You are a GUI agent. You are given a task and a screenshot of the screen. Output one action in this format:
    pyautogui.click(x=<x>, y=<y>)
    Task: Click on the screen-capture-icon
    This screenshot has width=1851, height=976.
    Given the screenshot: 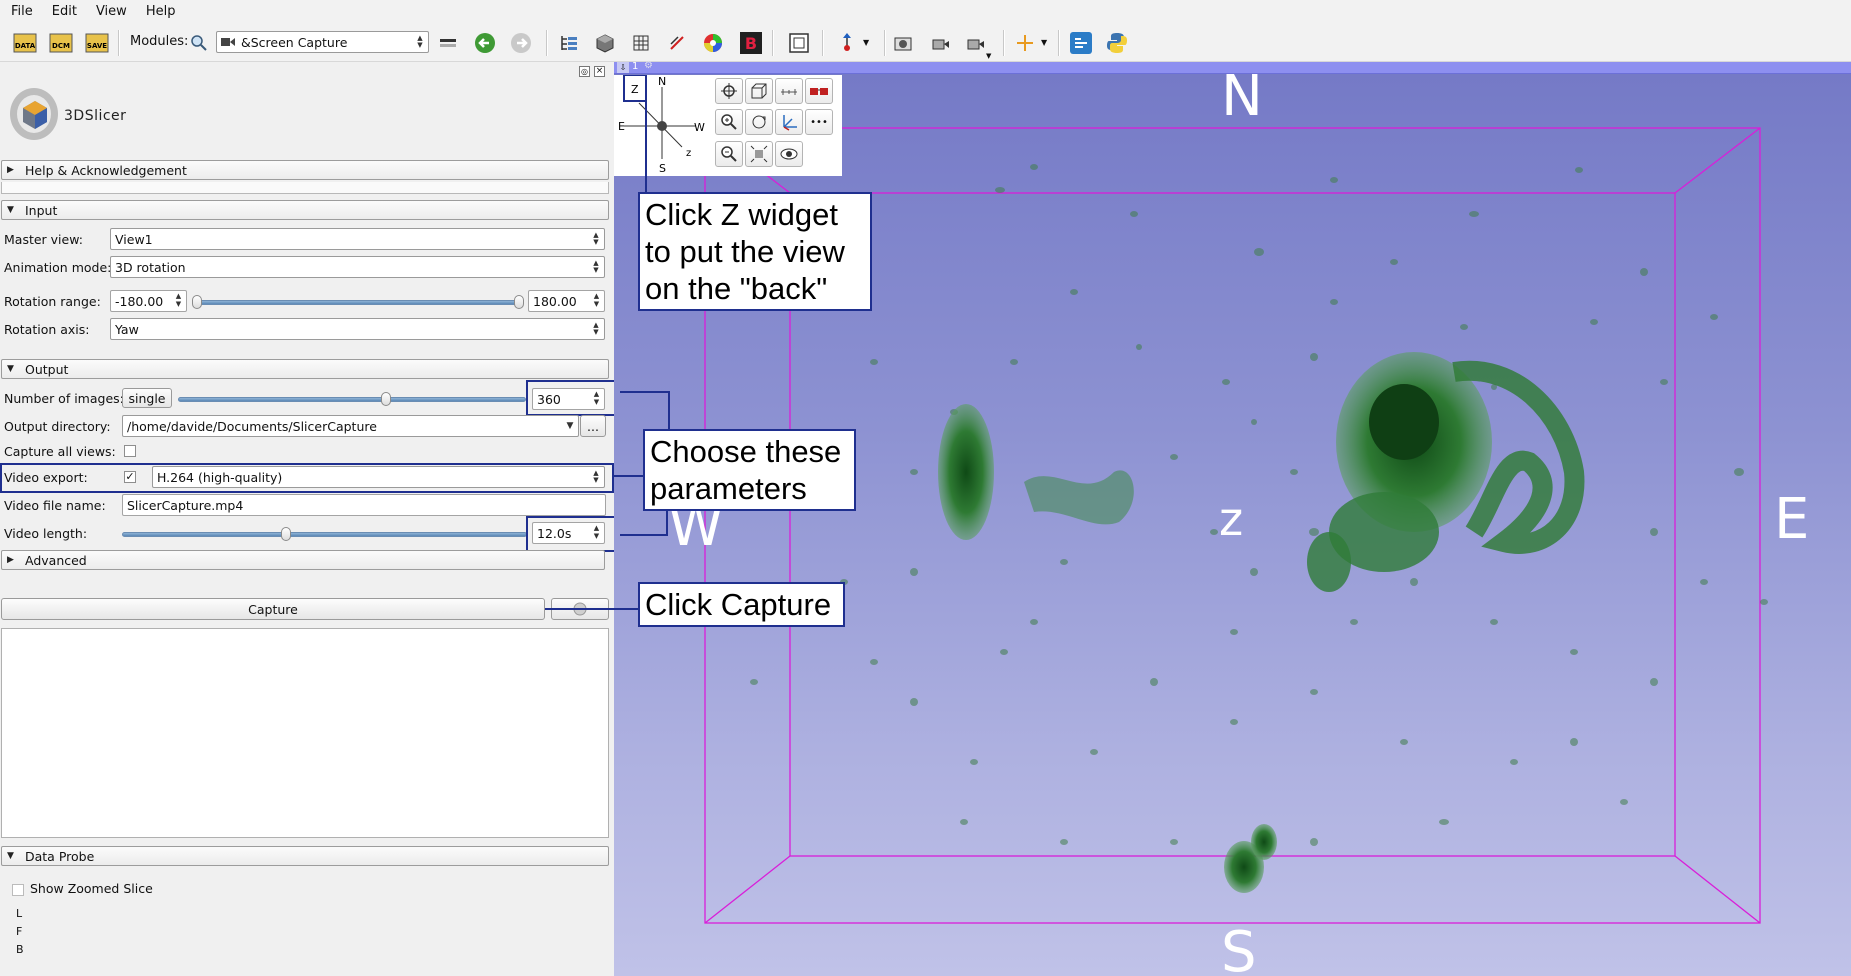 What is the action you would take?
    pyautogui.click(x=228, y=42)
    